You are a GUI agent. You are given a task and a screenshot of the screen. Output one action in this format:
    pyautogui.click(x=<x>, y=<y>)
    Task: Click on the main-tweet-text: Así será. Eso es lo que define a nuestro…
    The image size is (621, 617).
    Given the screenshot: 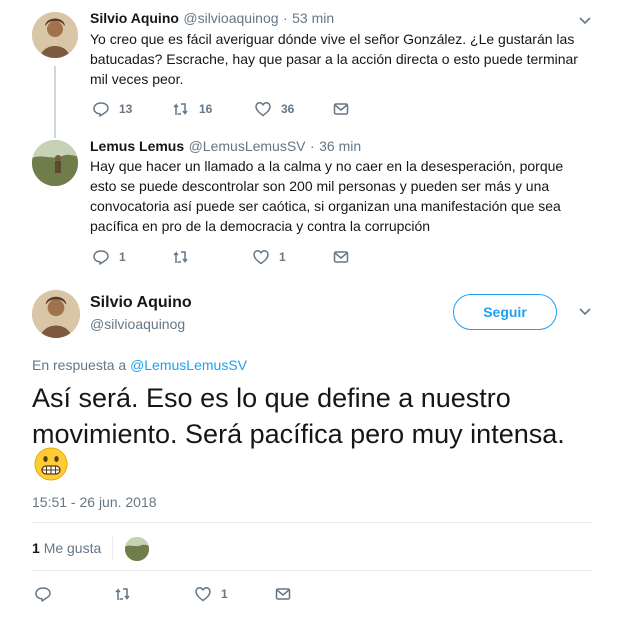 What is the action you would take?
    pyautogui.click(x=317, y=416)
    